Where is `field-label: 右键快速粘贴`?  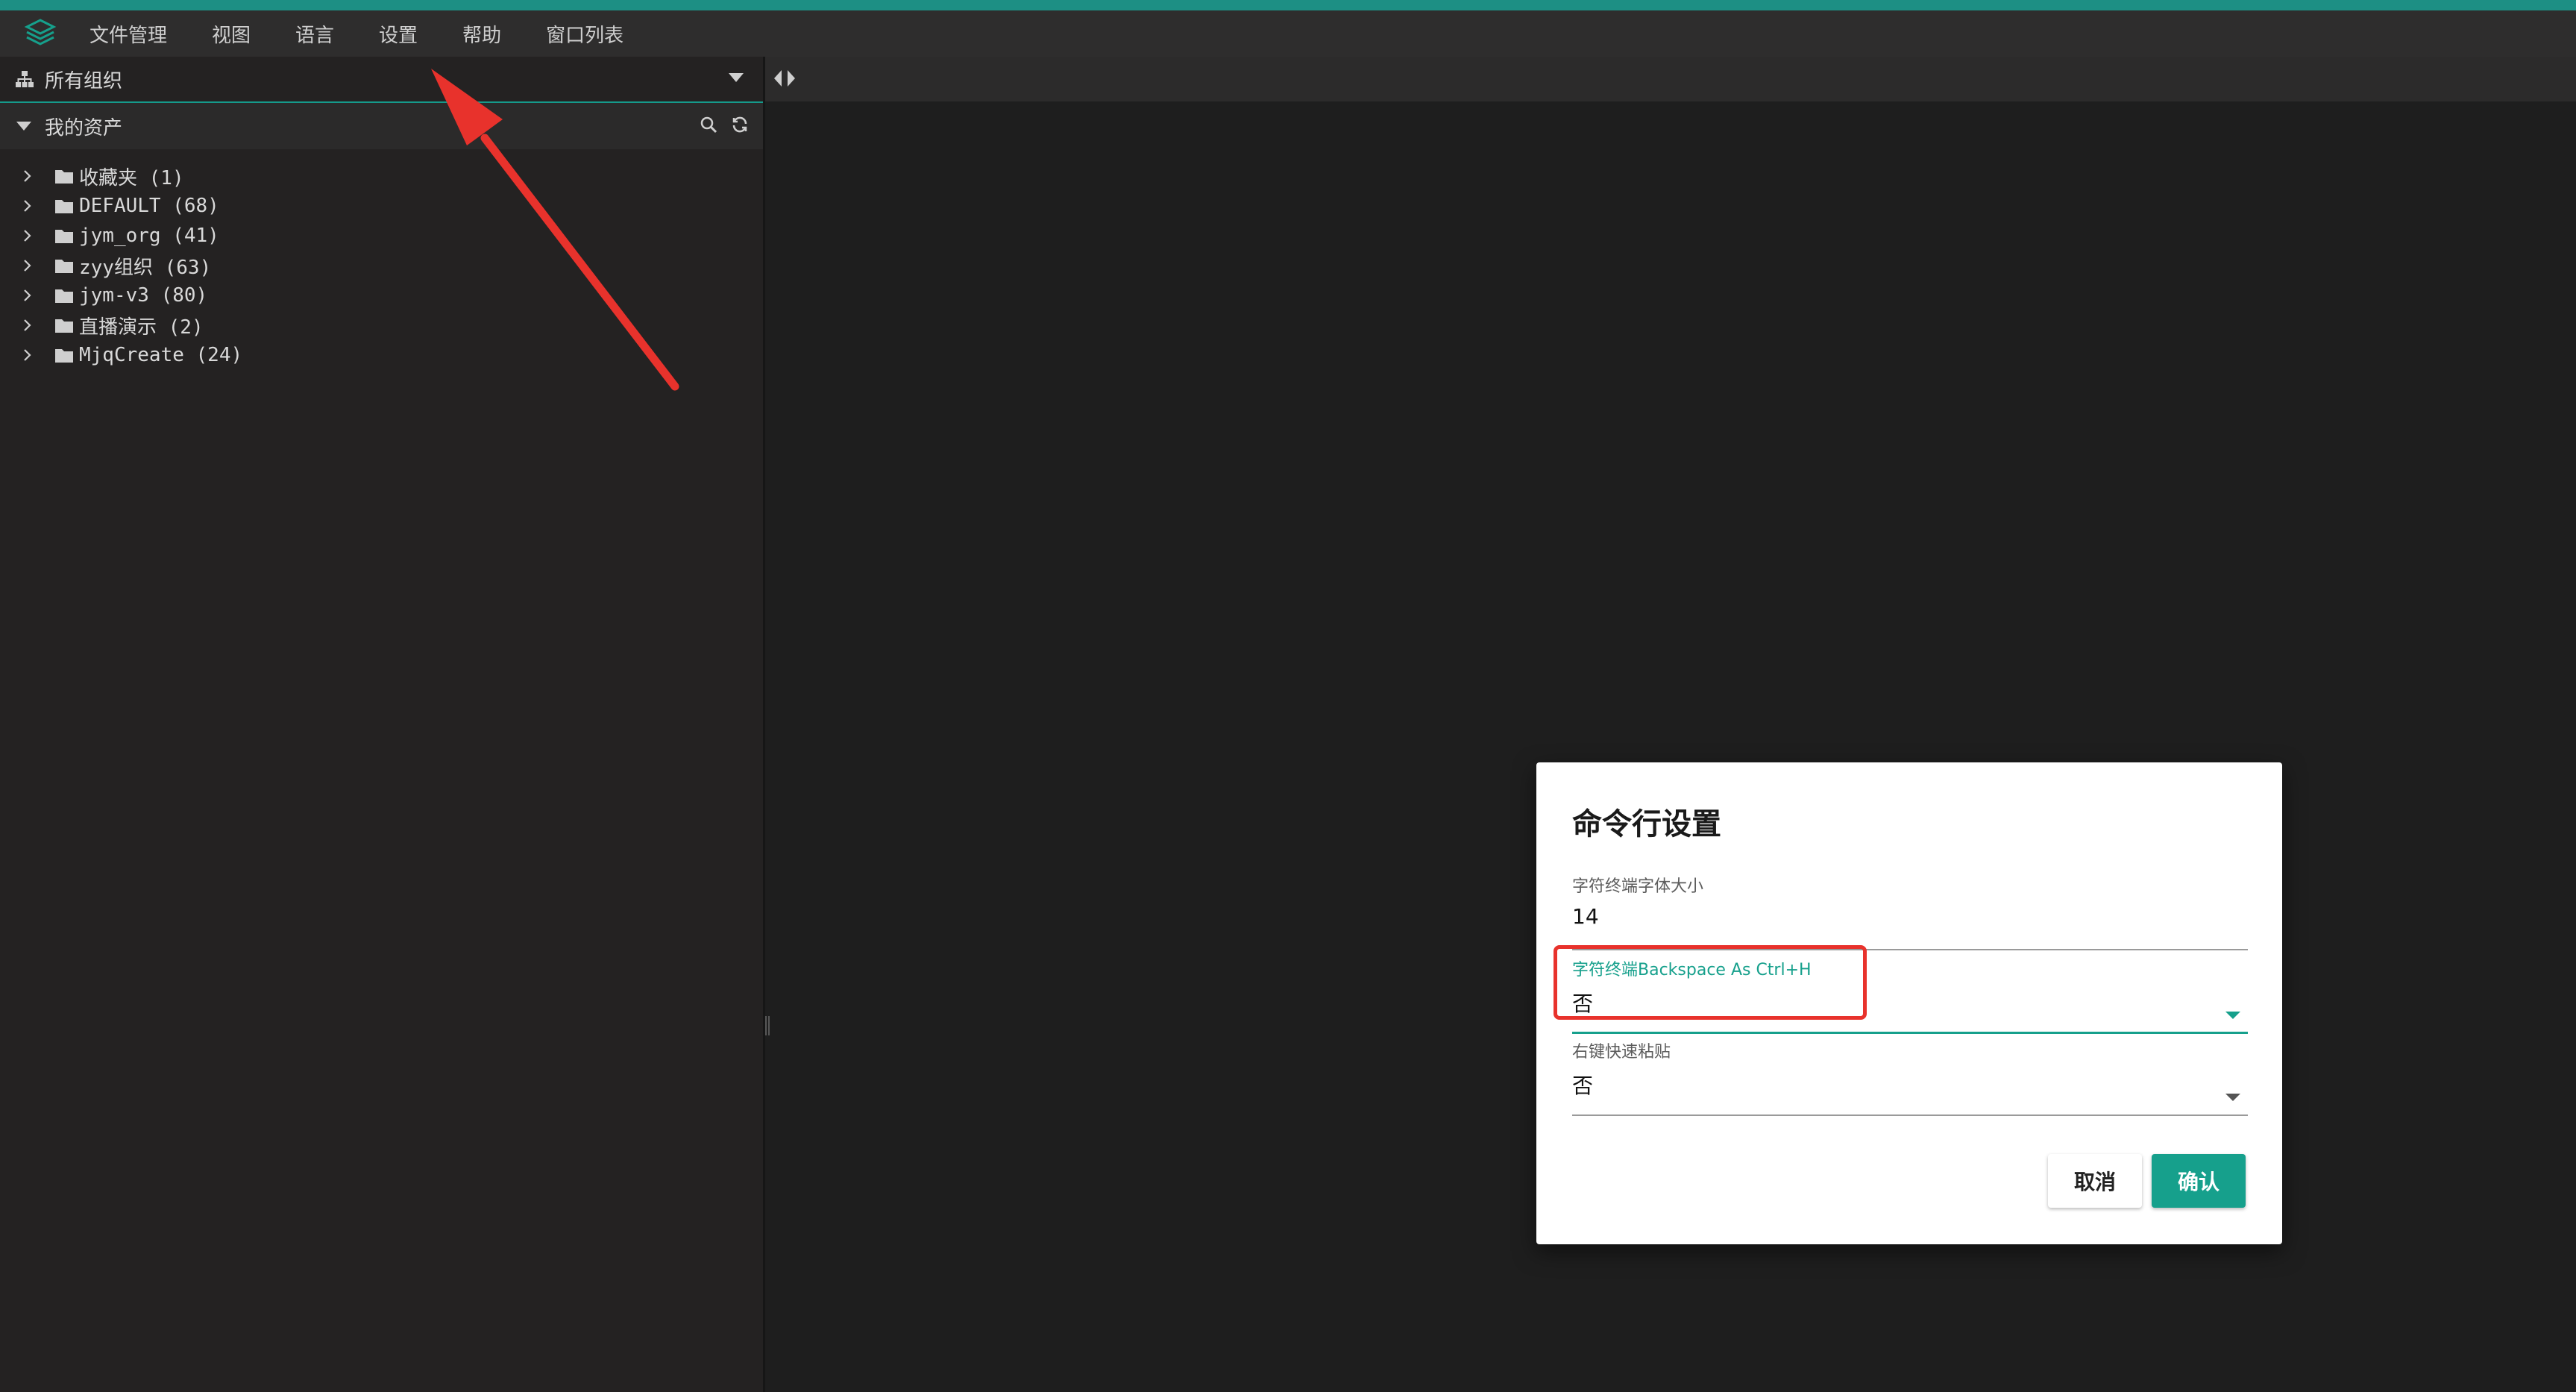 field-label: 右键快速粘贴 is located at coordinates (1622, 1052).